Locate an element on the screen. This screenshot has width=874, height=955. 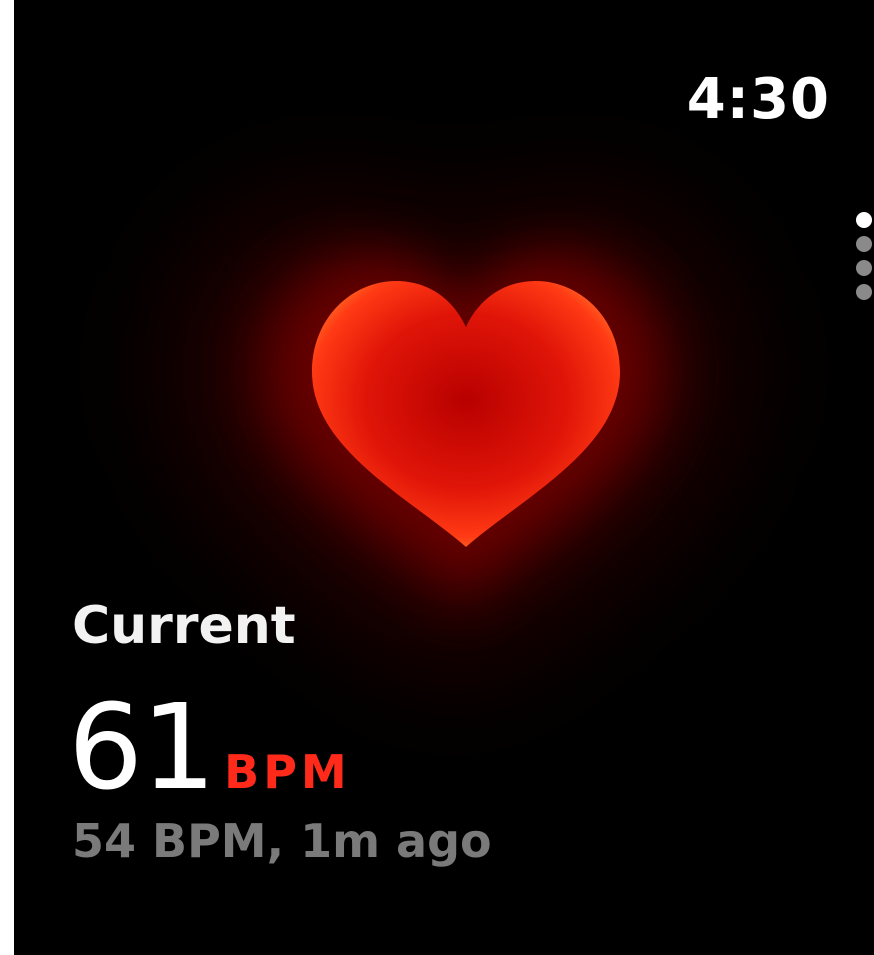
page-indicator is located at coordinates (865, 260).